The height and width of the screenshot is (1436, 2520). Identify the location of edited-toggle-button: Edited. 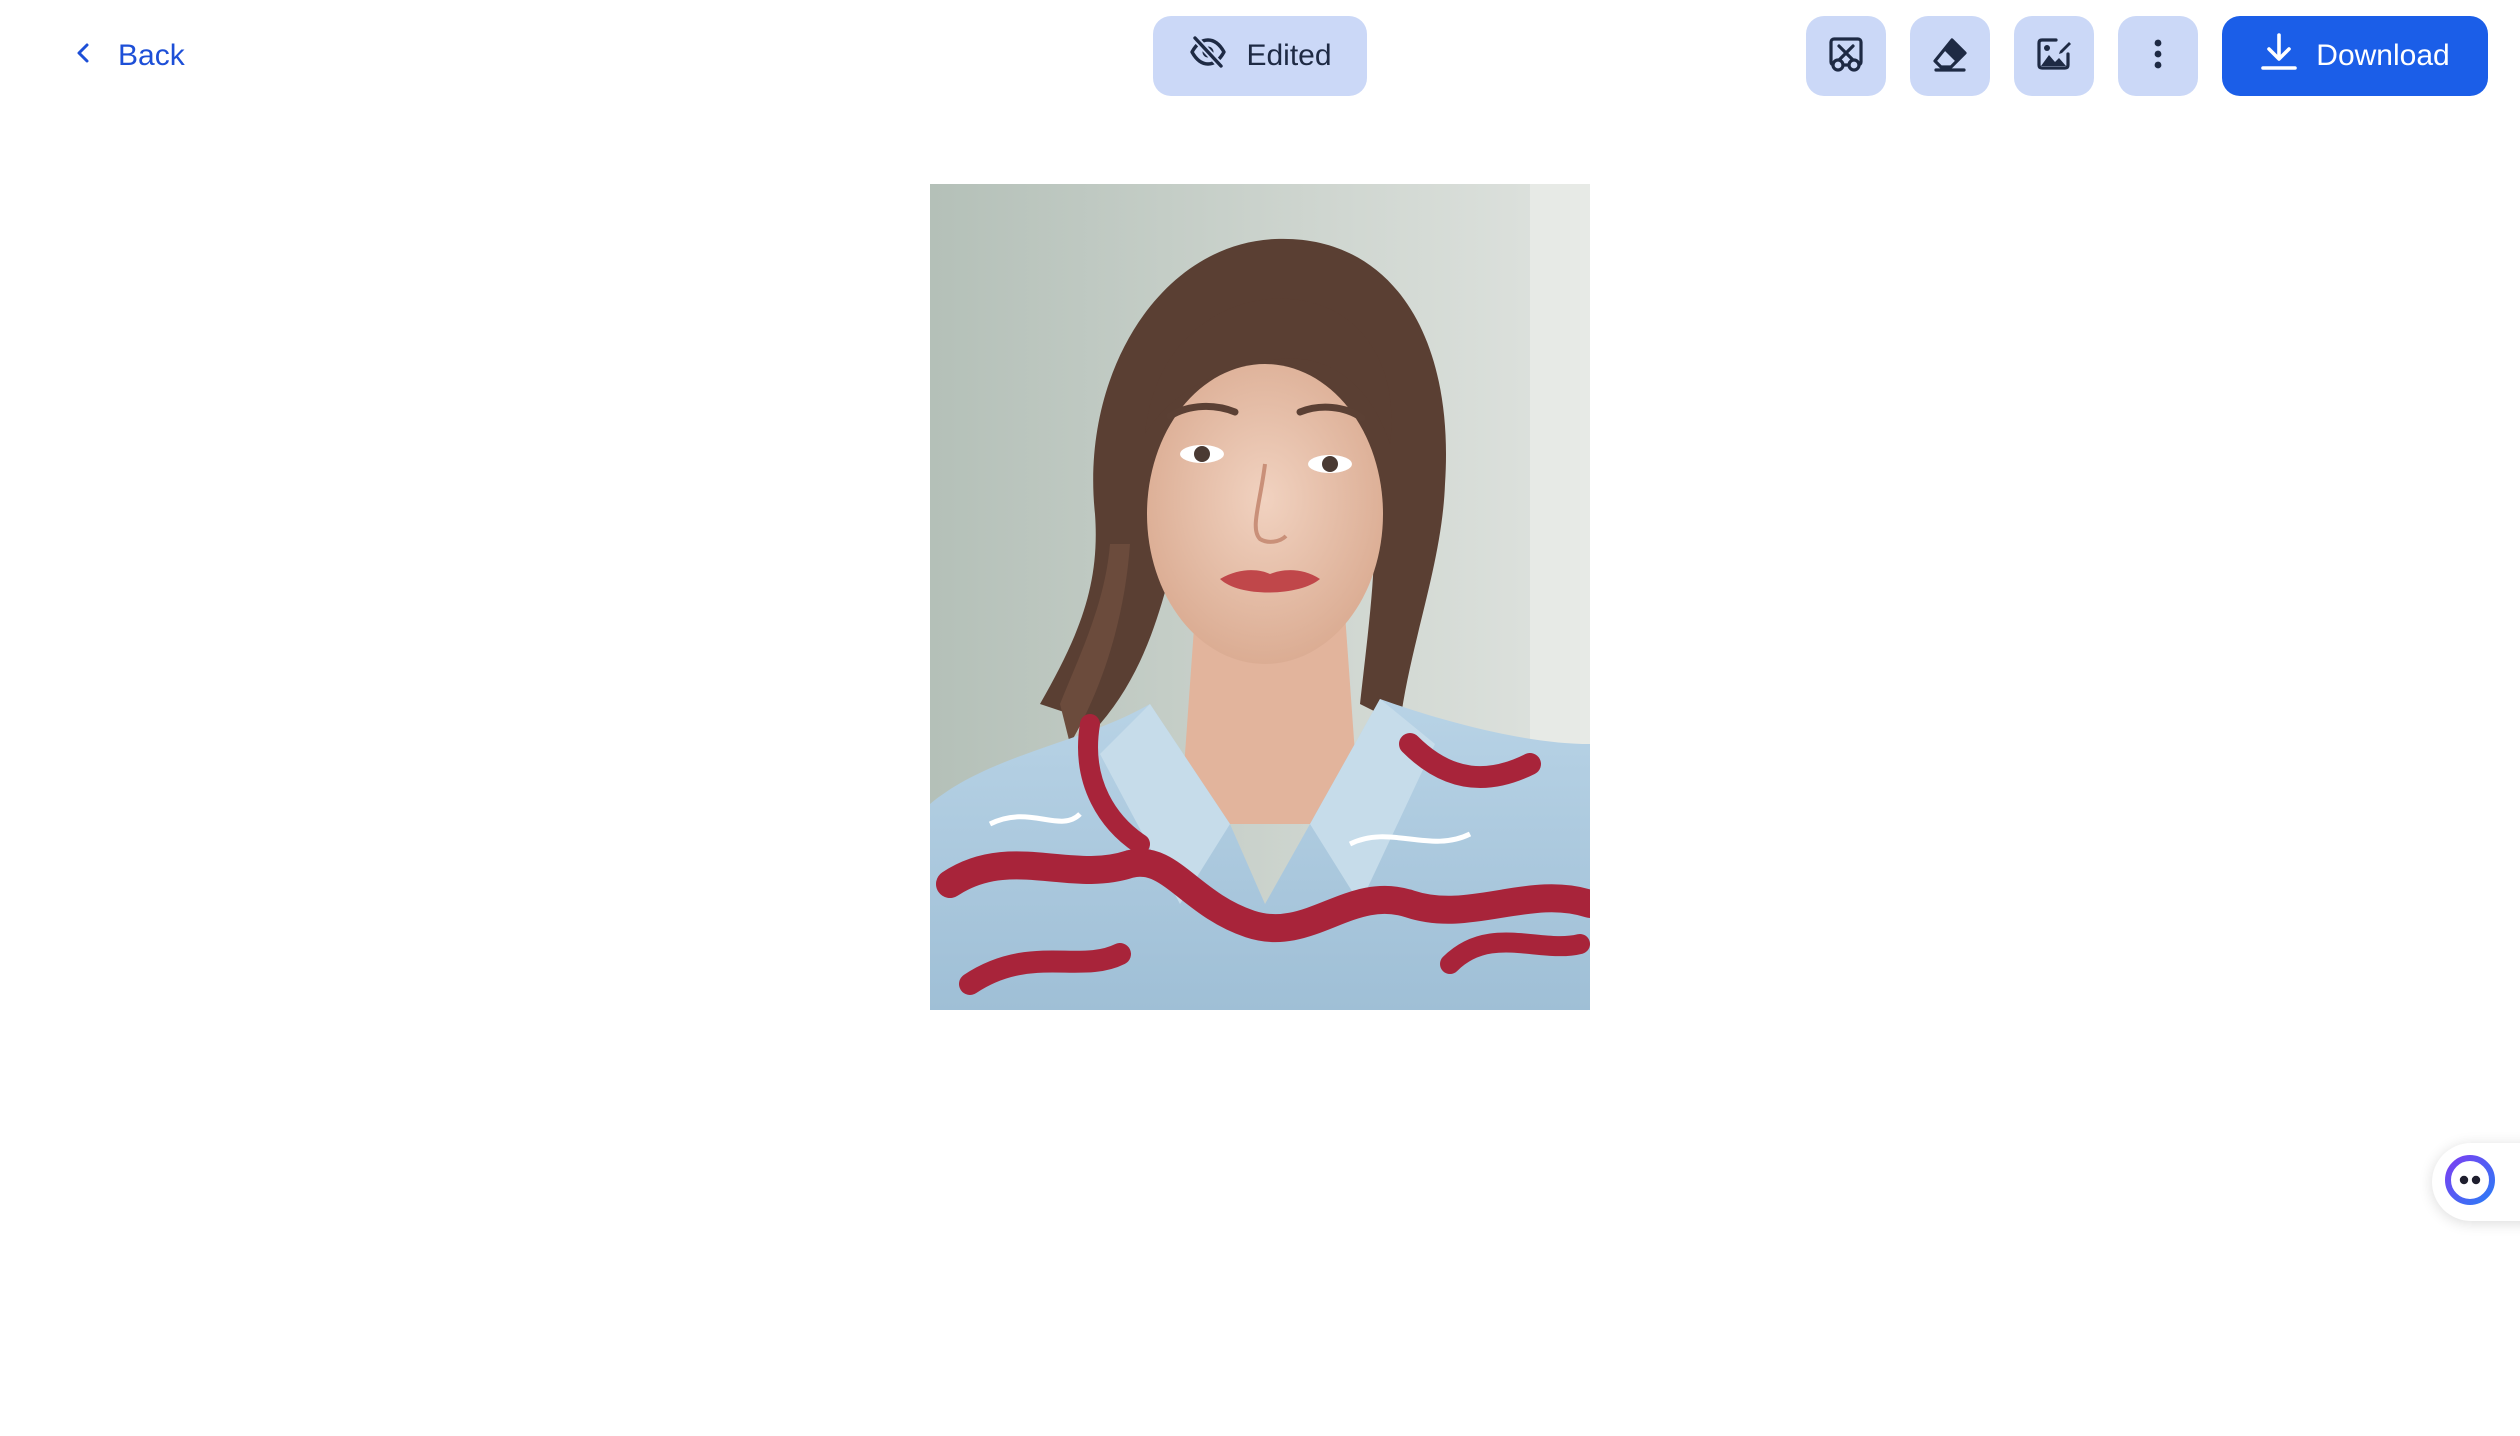
(1260, 56).